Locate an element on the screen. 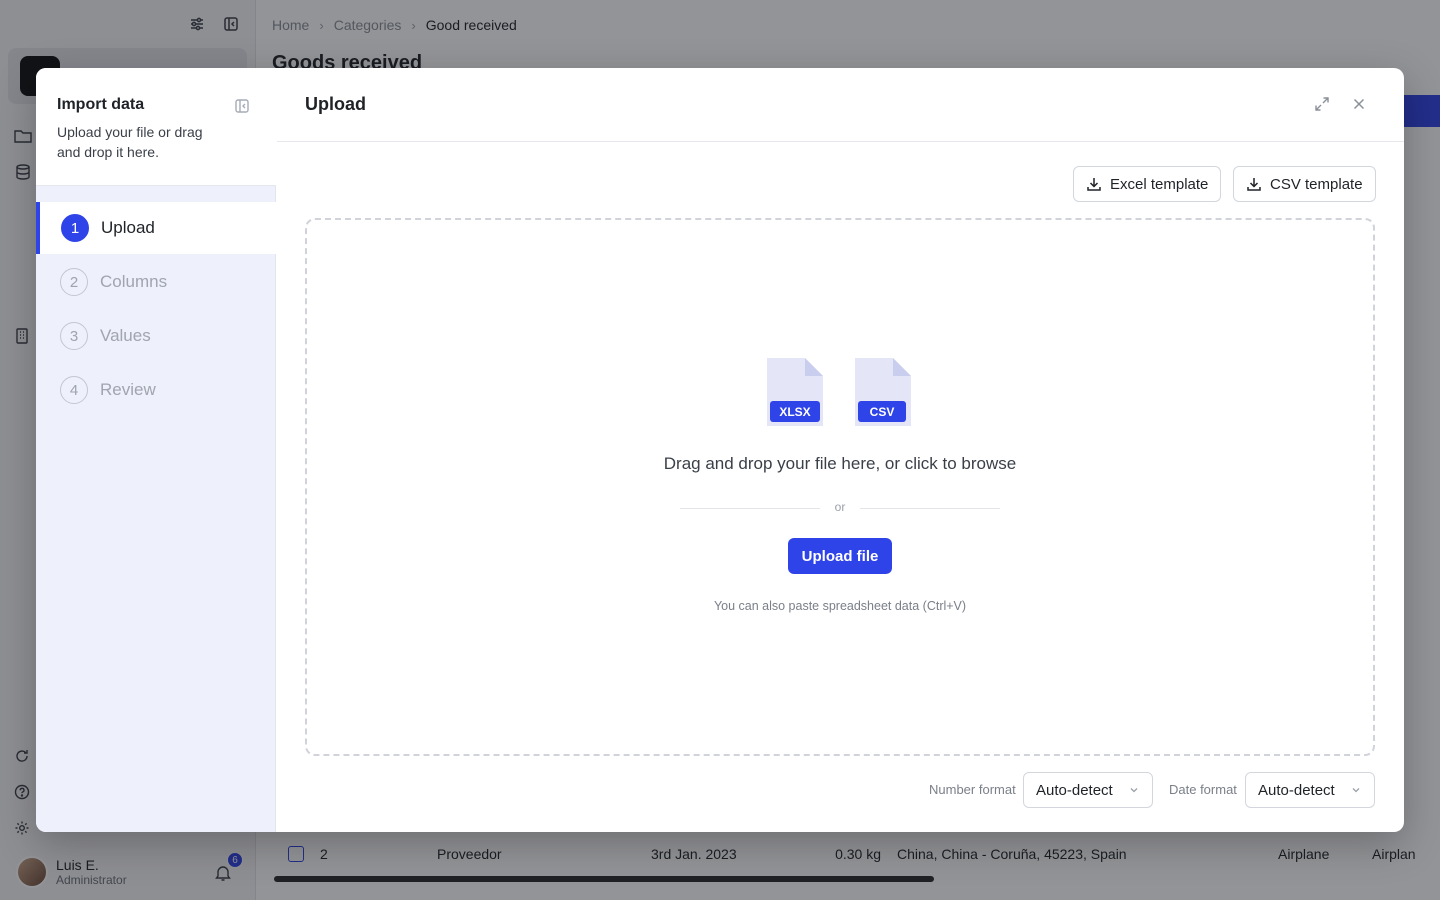  step-label: Columns is located at coordinates (134, 281).